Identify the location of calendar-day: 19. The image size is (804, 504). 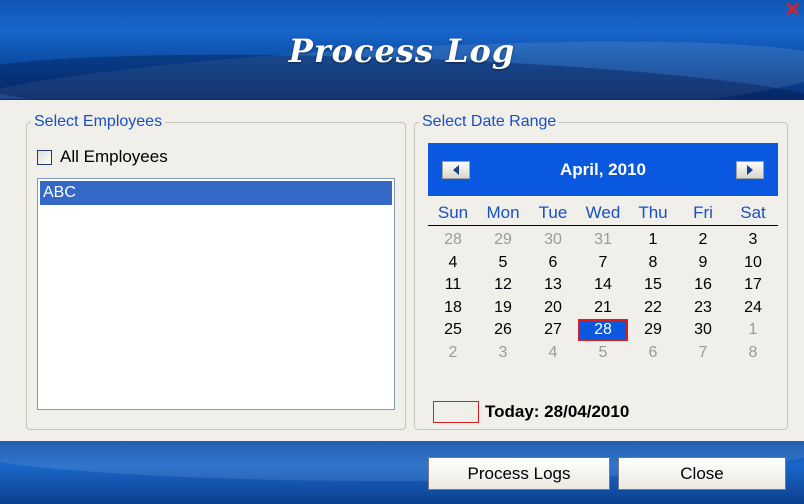
(503, 308).